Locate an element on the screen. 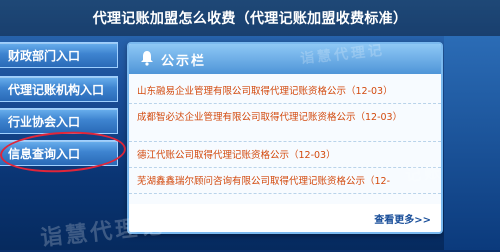  highlight-circle is located at coordinates (63, 152).